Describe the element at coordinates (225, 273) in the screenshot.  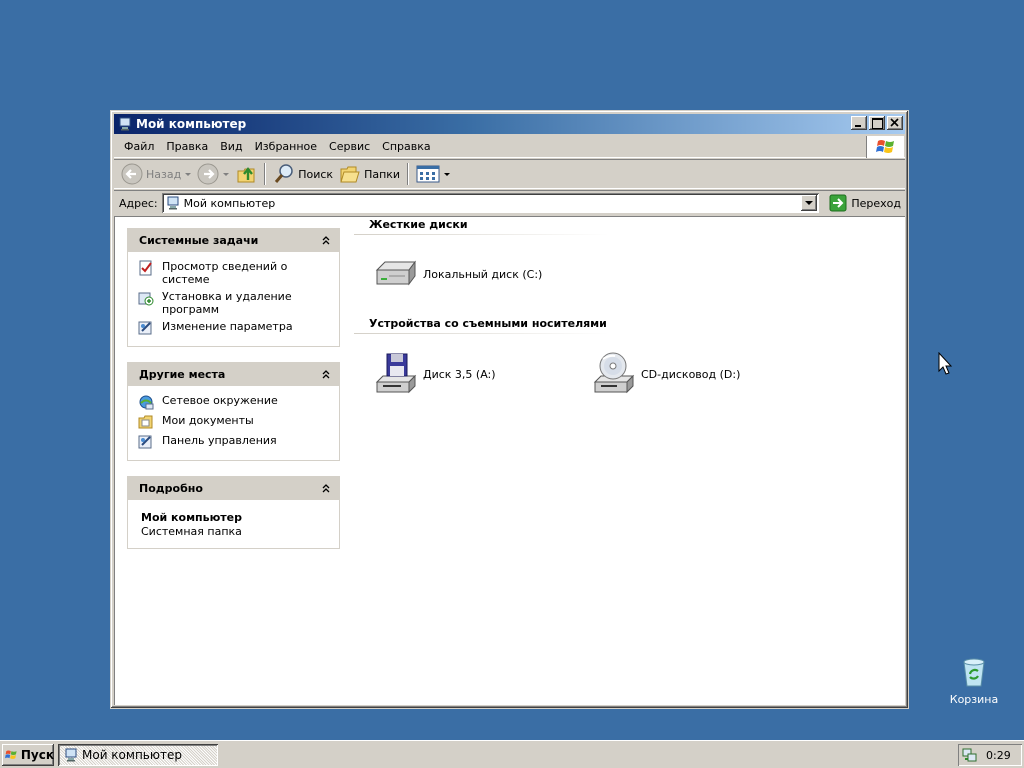
I see `task-label: Просмотр сведений о системе` at that location.